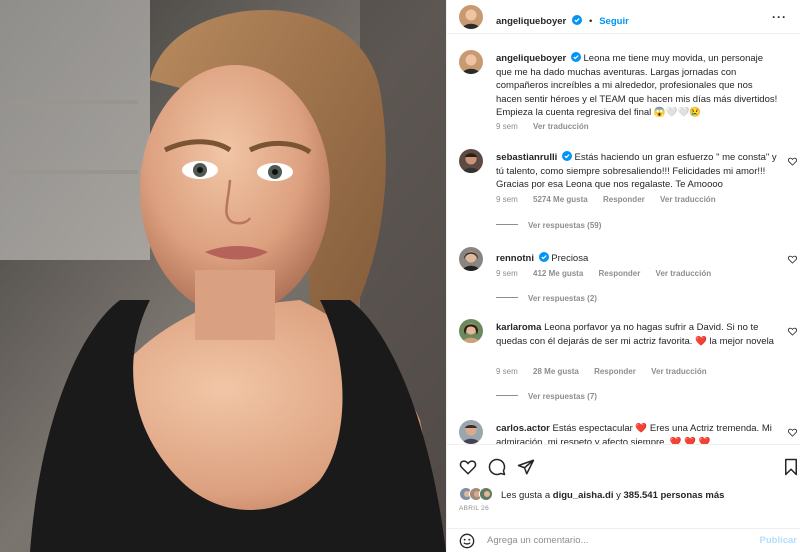 The width and height of the screenshot is (800, 552). What do you see at coordinates (515, 258) in the screenshot?
I see `comment-username: rennotni` at bounding box center [515, 258].